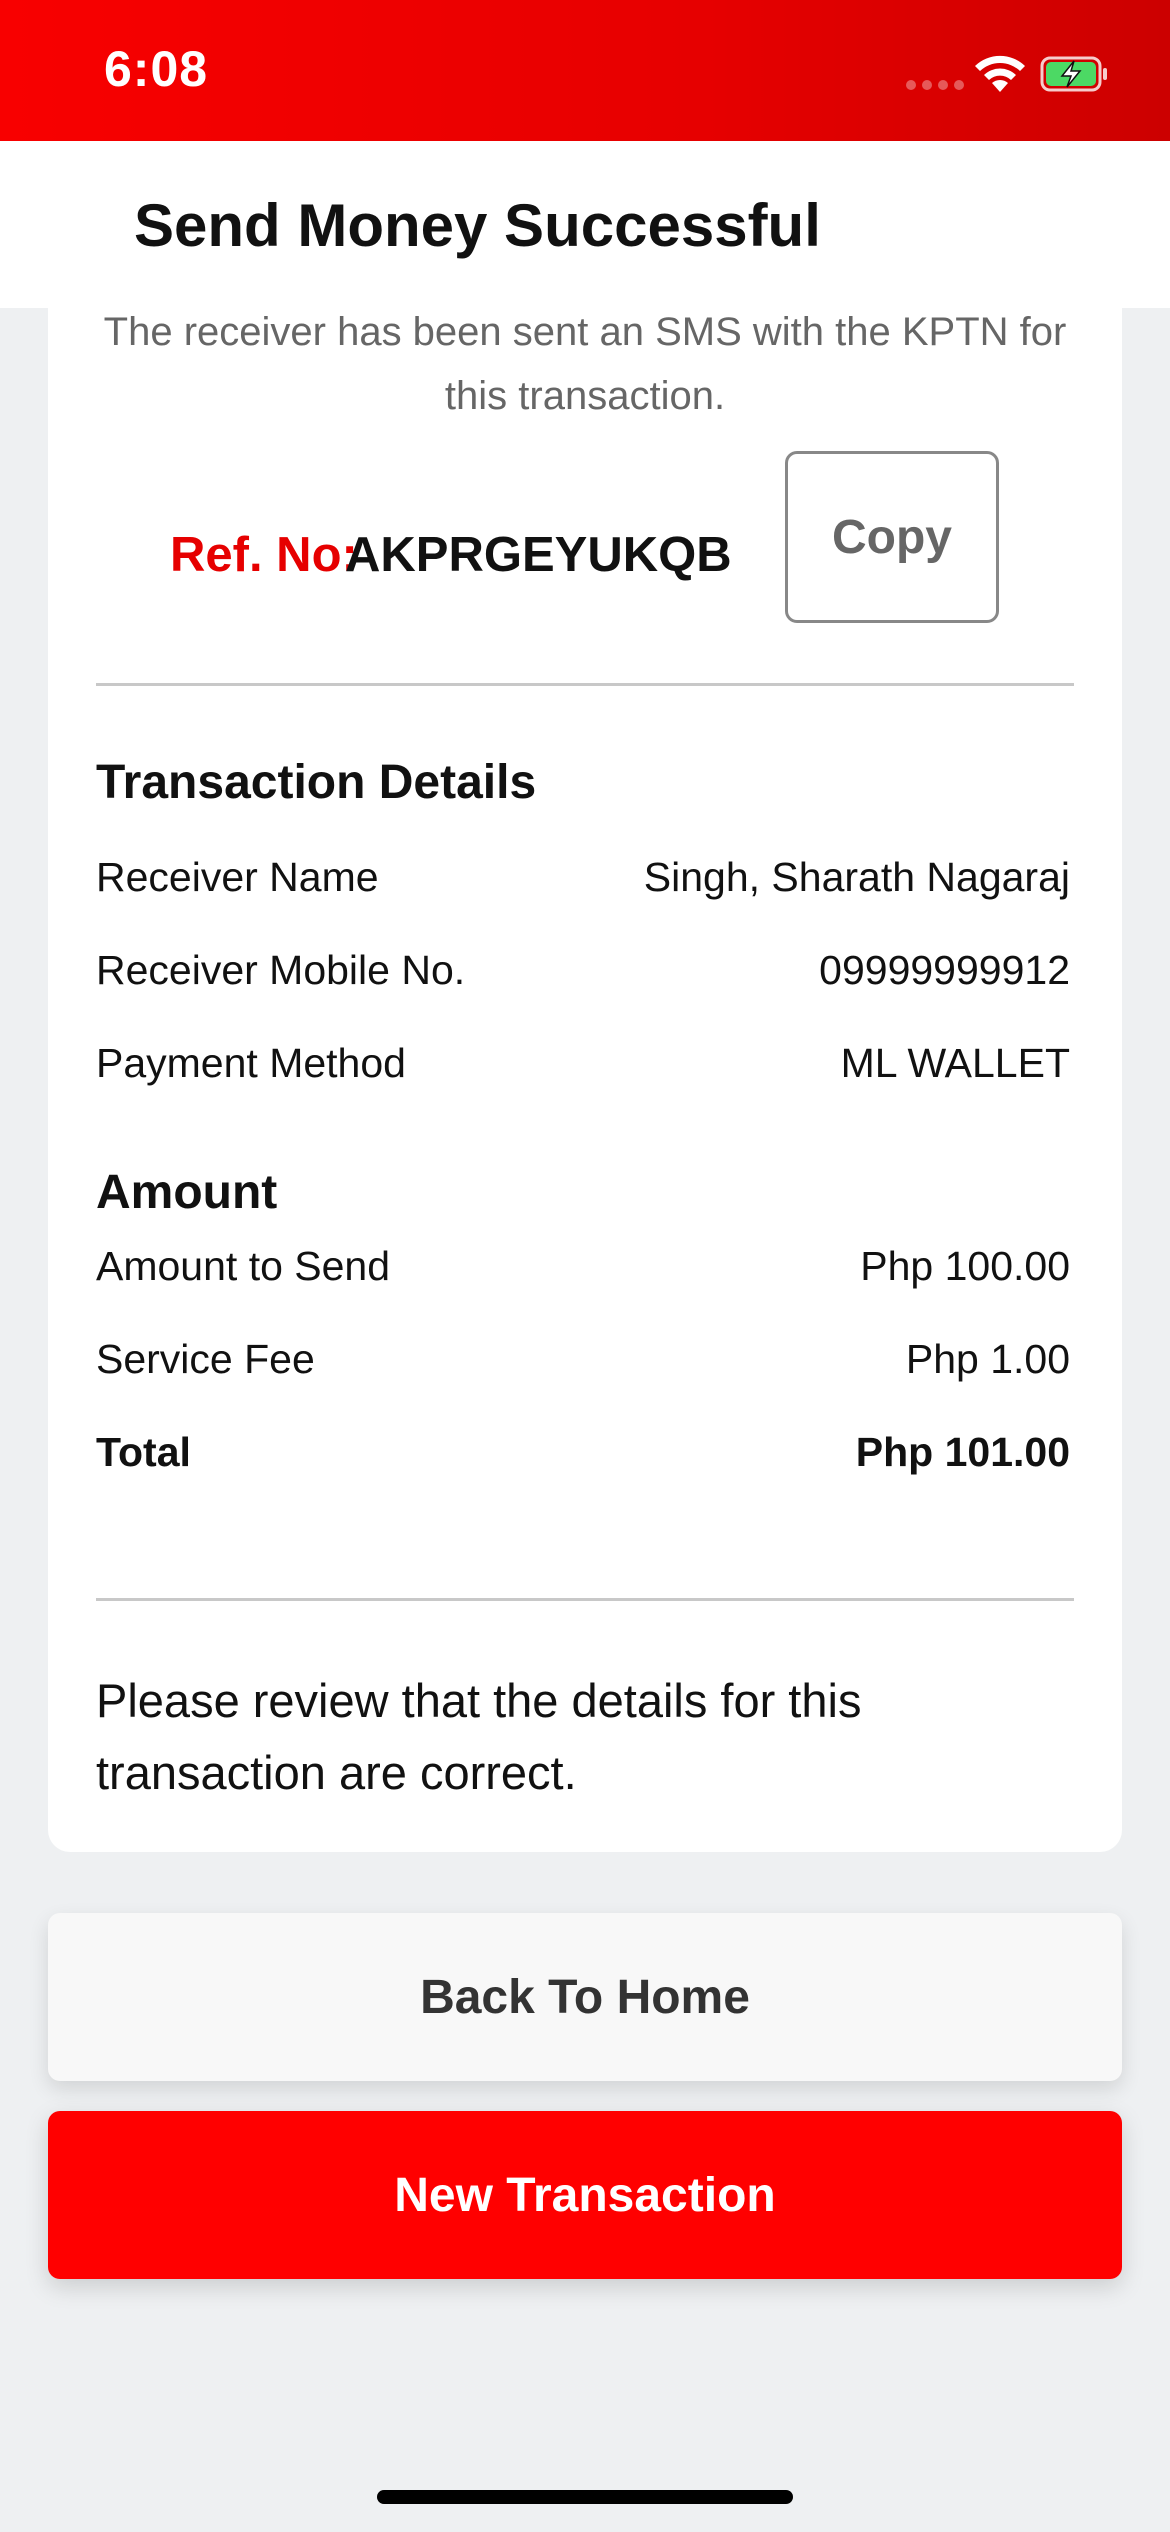 Image resolution: width=1170 pixels, height=2532 pixels. I want to click on detail-row-receiver-name: Receiver Name Singh, Sharath Nagaraj, so click(583, 884).